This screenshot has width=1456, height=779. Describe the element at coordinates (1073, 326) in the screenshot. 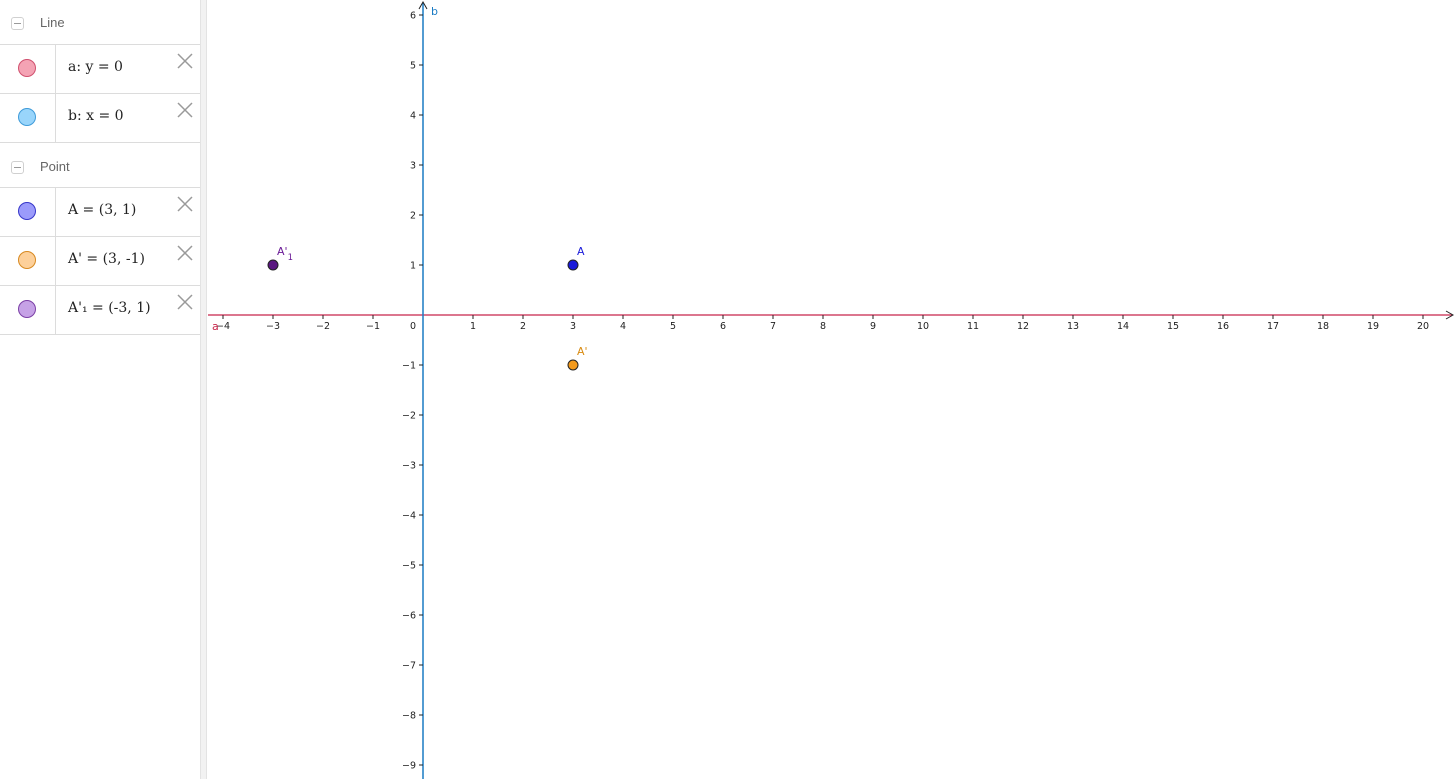

I see `x-tick-label: 13` at that location.